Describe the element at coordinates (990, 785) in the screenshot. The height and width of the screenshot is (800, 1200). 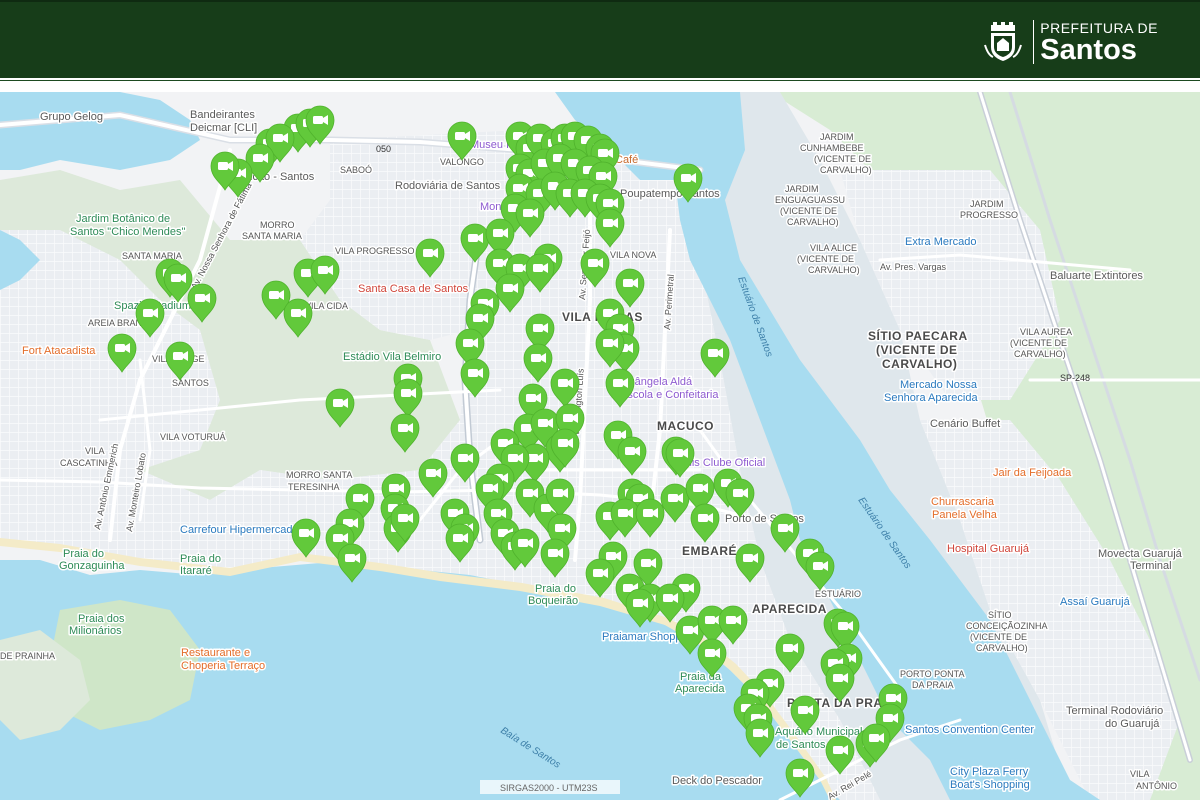
I see `poi-label: Boat's Shopping` at that location.